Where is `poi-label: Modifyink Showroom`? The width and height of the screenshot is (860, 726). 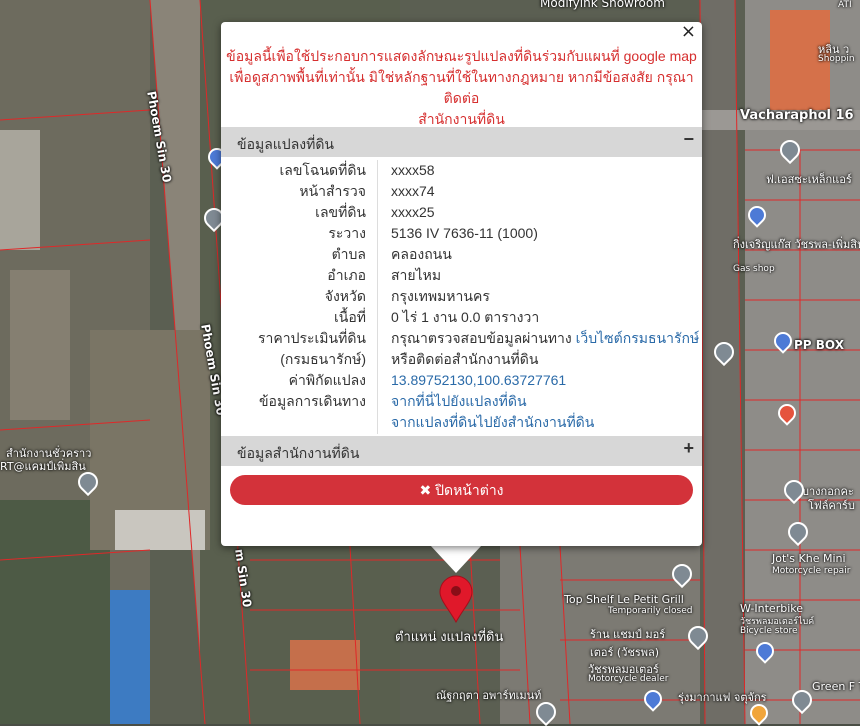 poi-label: Modifyink Showroom is located at coordinates (602, 5).